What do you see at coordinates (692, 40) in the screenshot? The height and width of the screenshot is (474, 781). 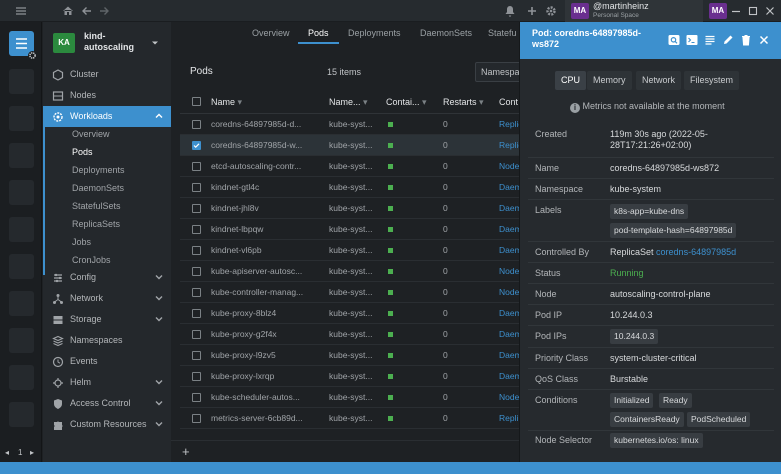 I see `terminal-icon` at bounding box center [692, 40].